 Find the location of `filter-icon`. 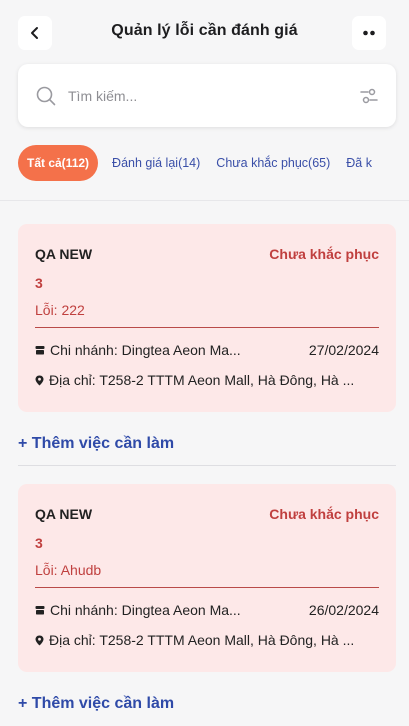

filter-icon is located at coordinates (369, 96).